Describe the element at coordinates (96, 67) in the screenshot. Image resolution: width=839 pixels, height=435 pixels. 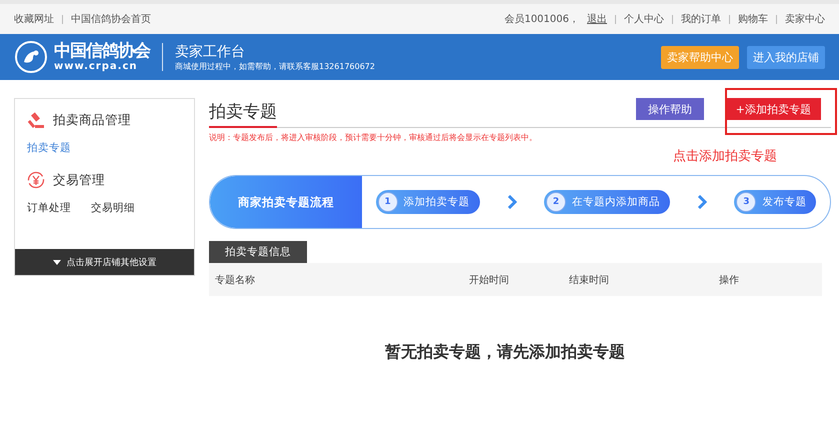
I see `logo-url: www.crpa.cn` at that location.